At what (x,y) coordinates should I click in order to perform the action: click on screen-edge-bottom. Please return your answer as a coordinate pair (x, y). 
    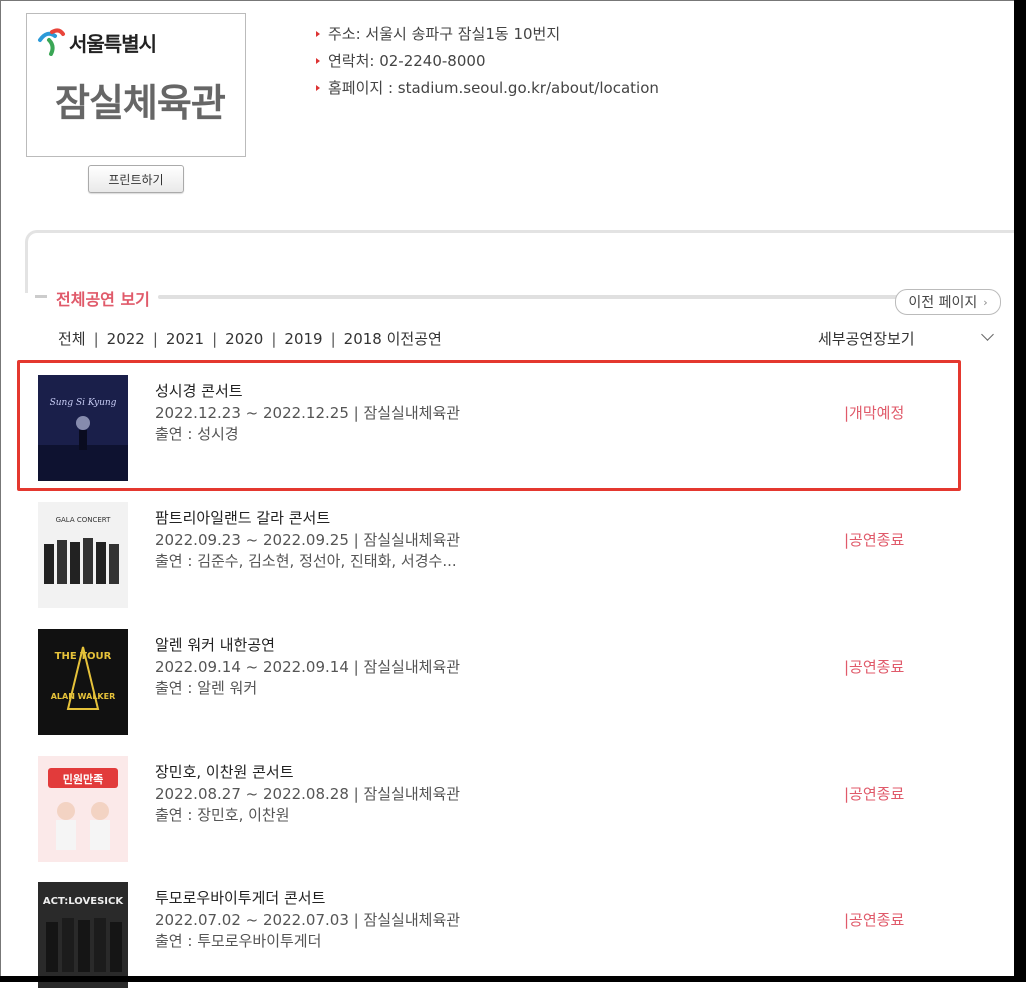
    Looking at the image, I should click on (513, 979).